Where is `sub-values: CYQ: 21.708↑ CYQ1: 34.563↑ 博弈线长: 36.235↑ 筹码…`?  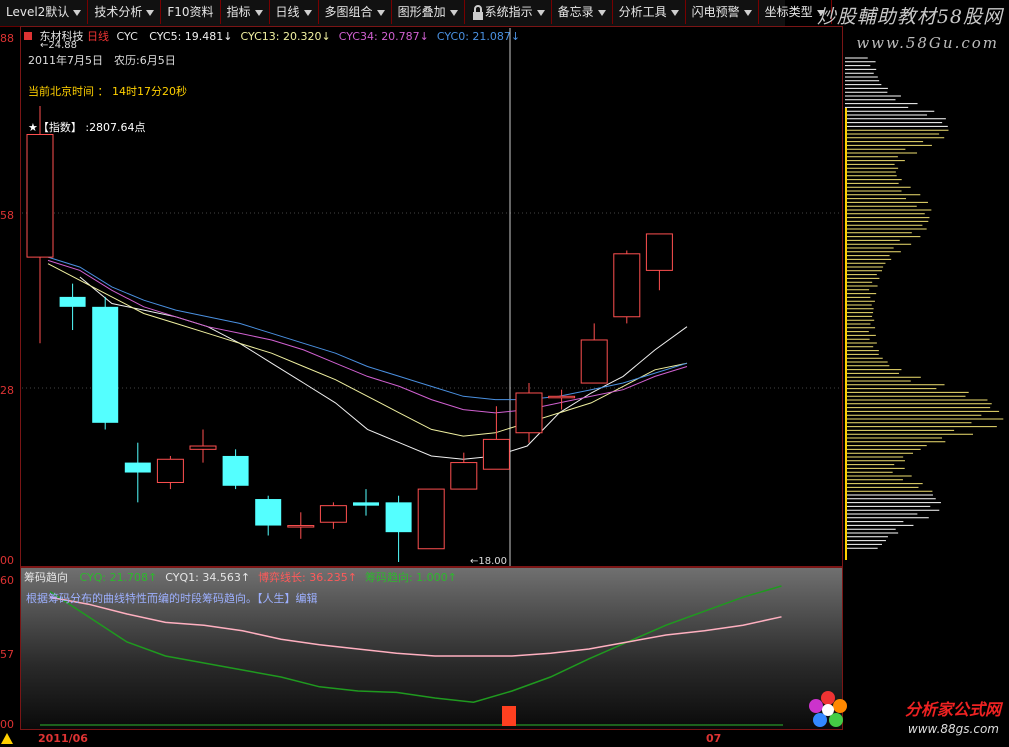 sub-values: CYQ: 21.708↑ CYQ1: 34.563↑ 博弈线长: 36.235↑ 筹码… is located at coordinates (264, 577).